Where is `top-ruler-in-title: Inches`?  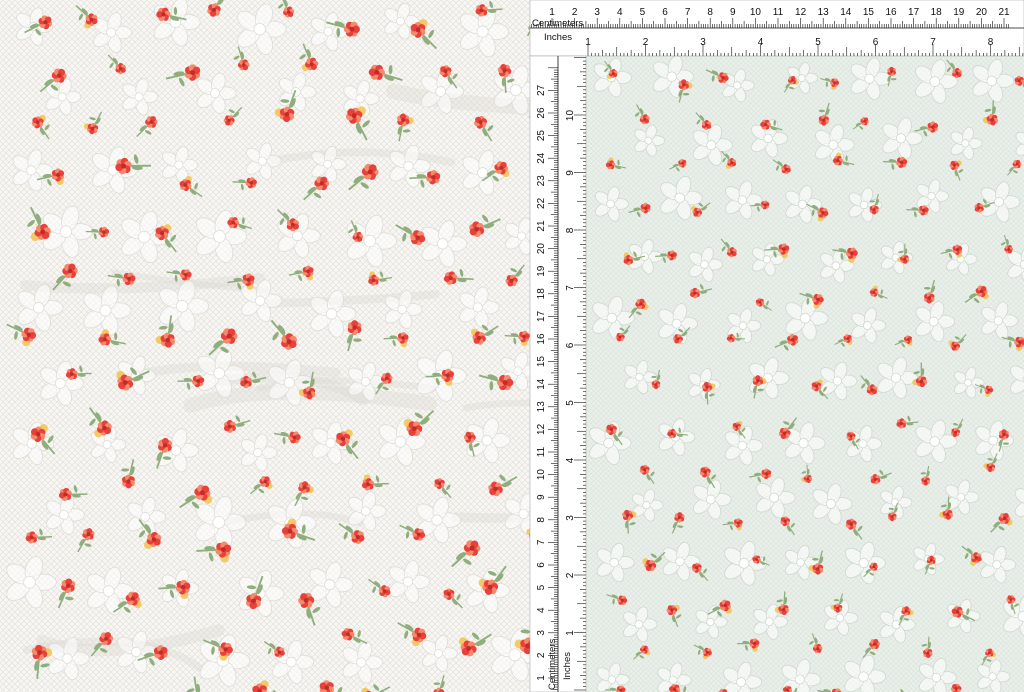
top-ruler-in-title: Inches is located at coordinates (558, 37).